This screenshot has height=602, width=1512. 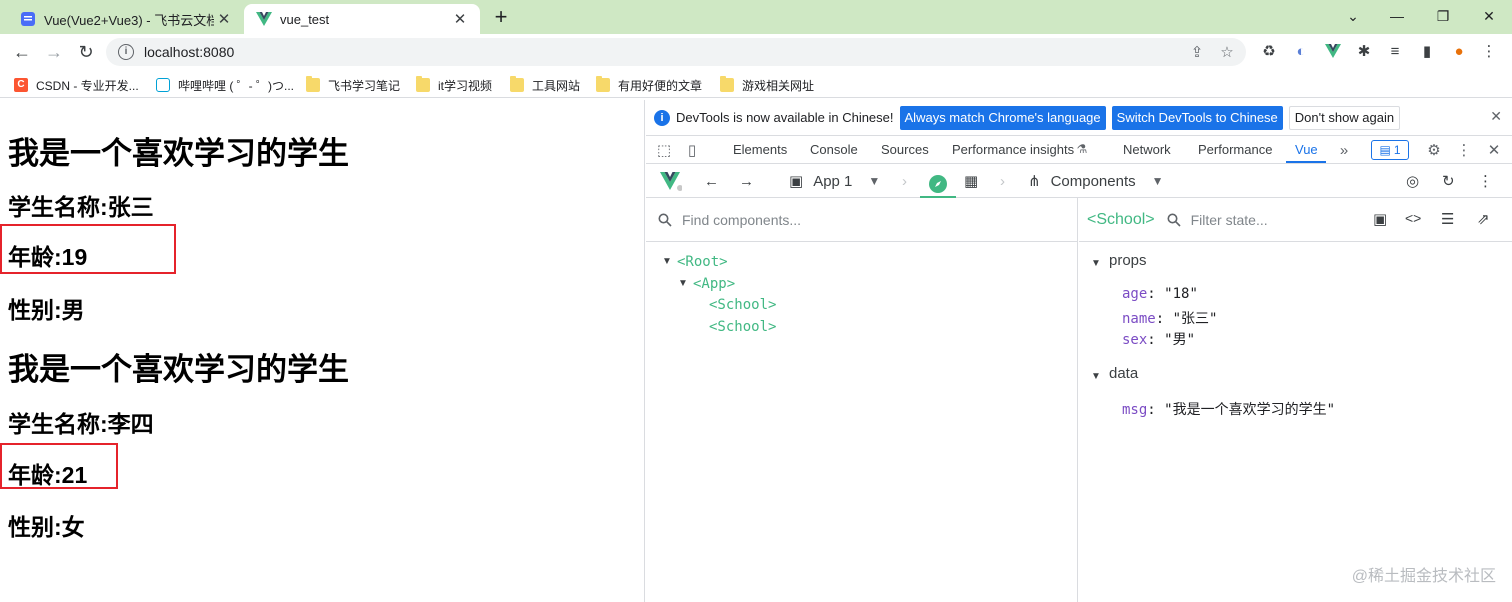 What do you see at coordinates (1235, 149) in the screenshot?
I see `tab-performance: Performance` at bounding box center [1235, 149].